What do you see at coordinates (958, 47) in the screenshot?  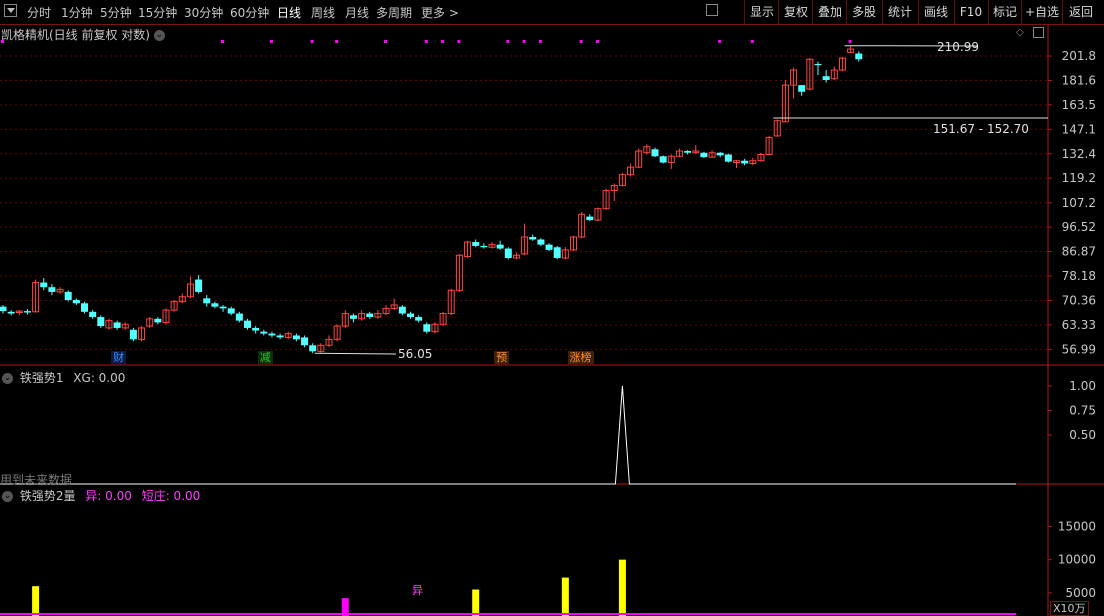 I see `high-price-label: 210.99` at bounding box center [958, 47].